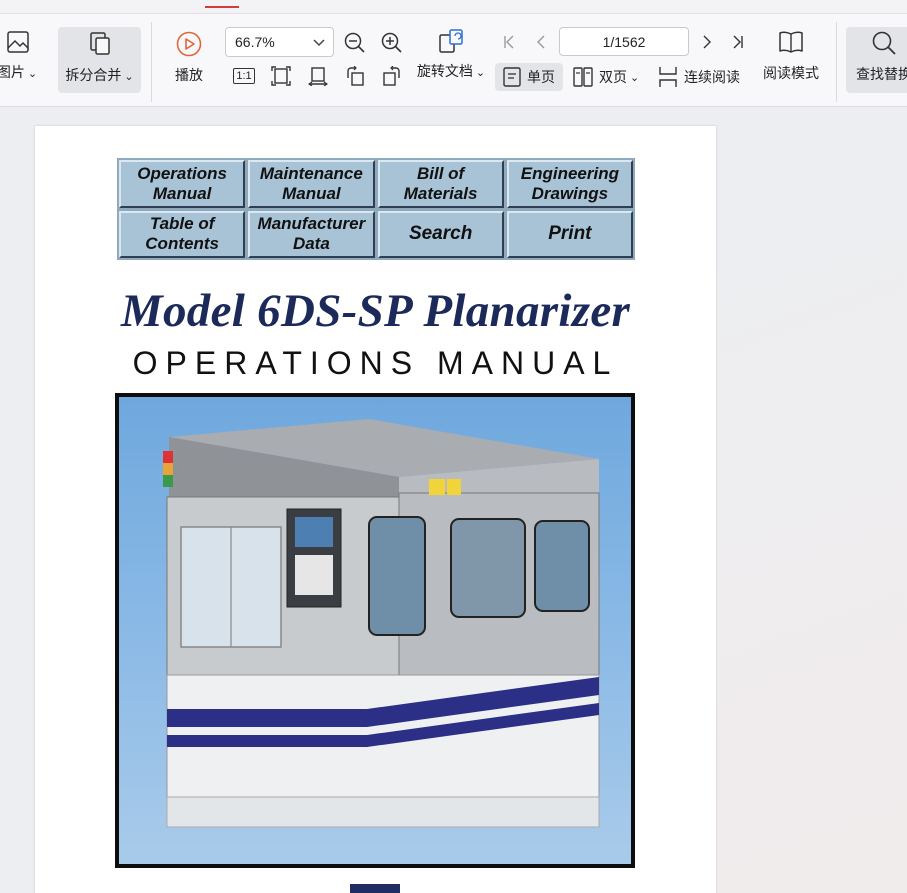  I want to click on rotate-right-icon, so click(391, 76).